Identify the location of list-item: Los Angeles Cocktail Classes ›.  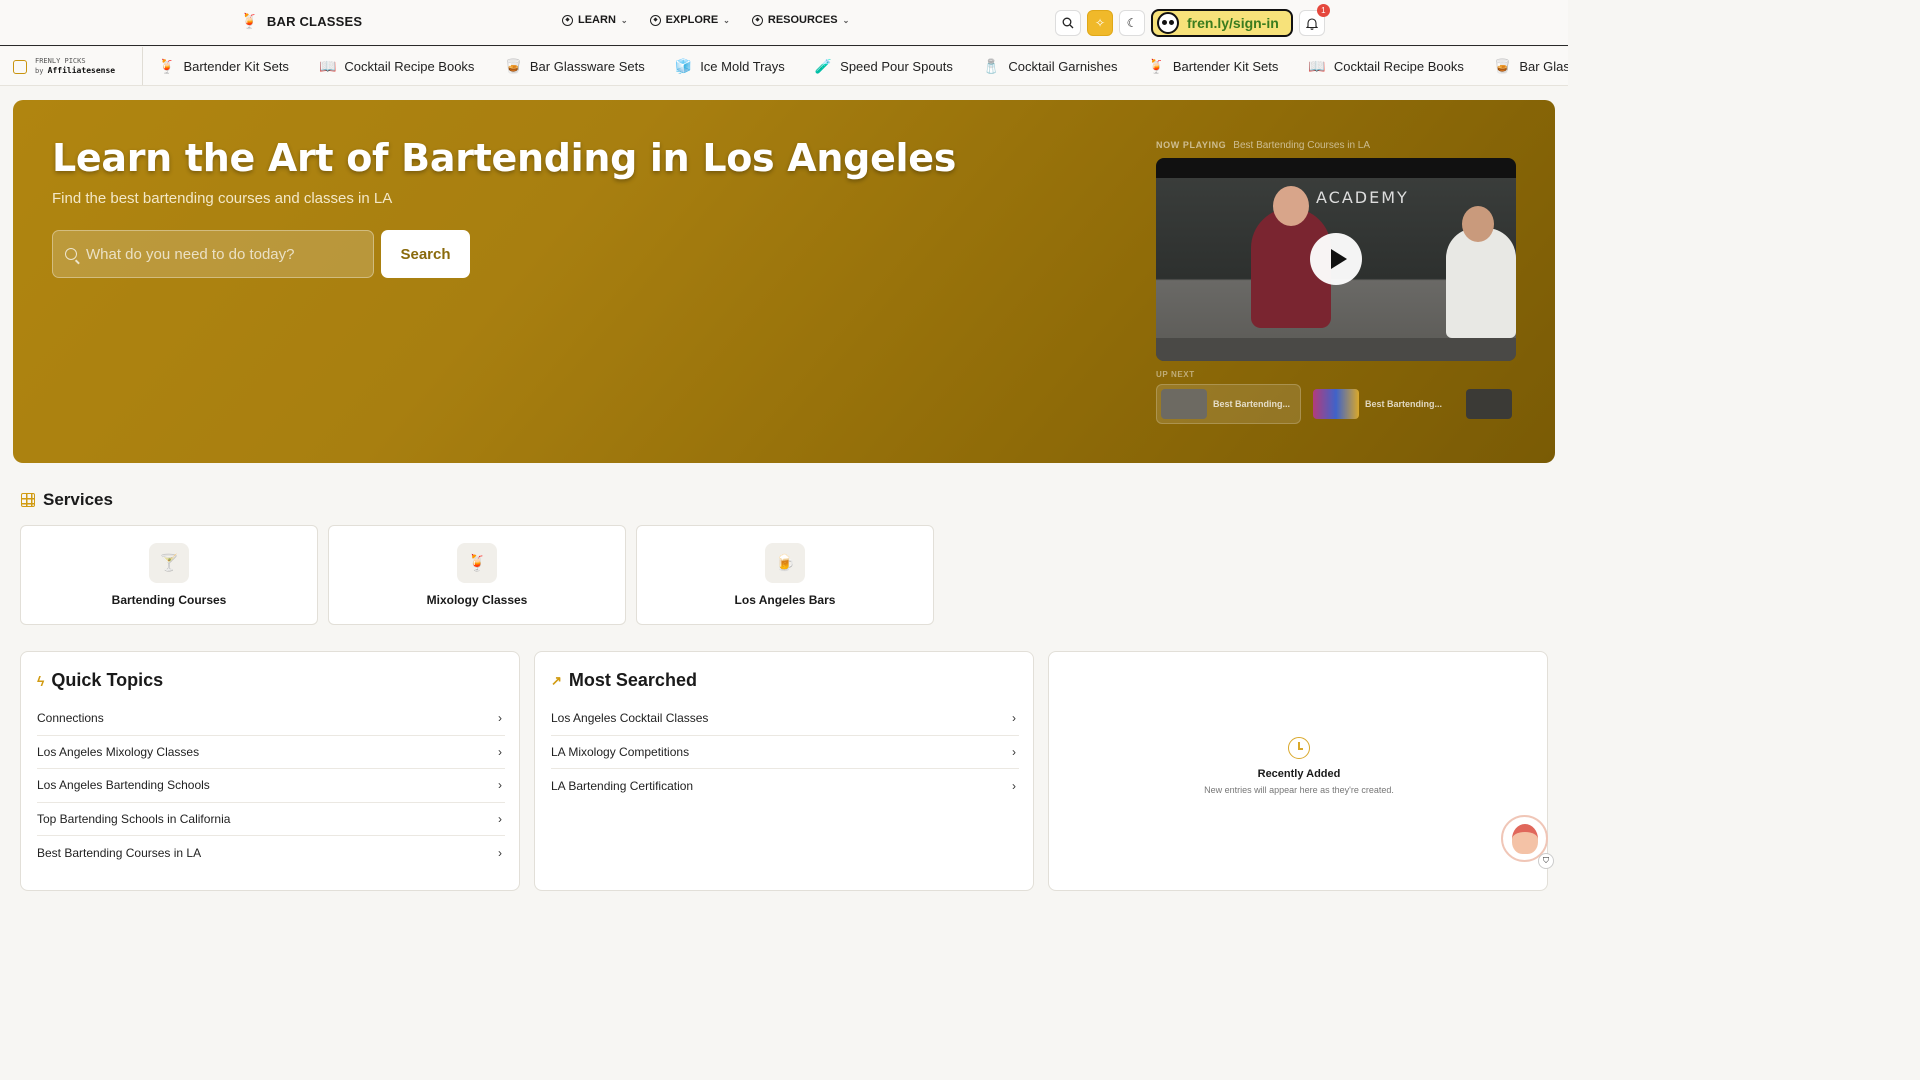
(785, 719).